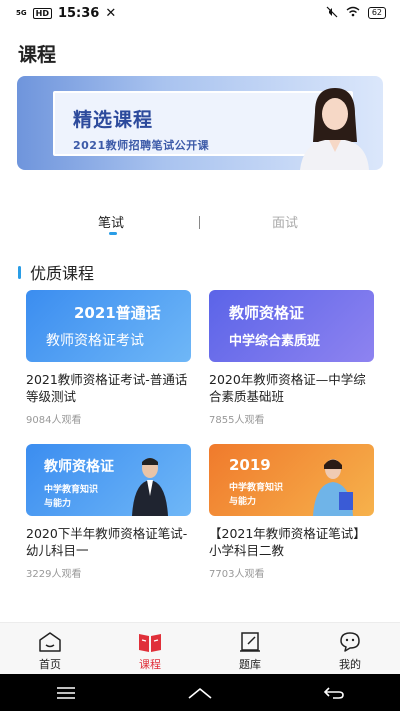 This screenshot has height=711, width=400. I want to click on nav-question-bank-label: 题库, so click(250, 664).